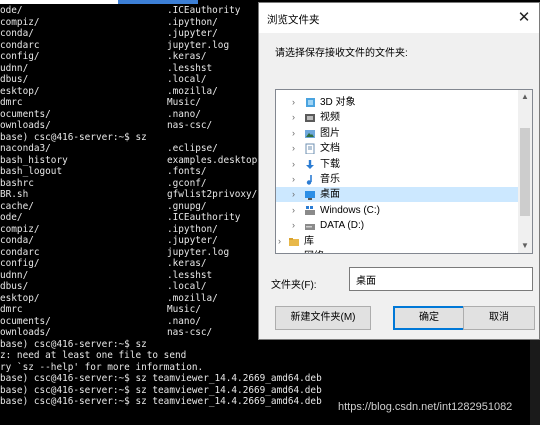  What do you see at coordinates (398, 133) in the screenshot?
I see `tree-item-pictures: › 图片` at bounding box center [398, 133].